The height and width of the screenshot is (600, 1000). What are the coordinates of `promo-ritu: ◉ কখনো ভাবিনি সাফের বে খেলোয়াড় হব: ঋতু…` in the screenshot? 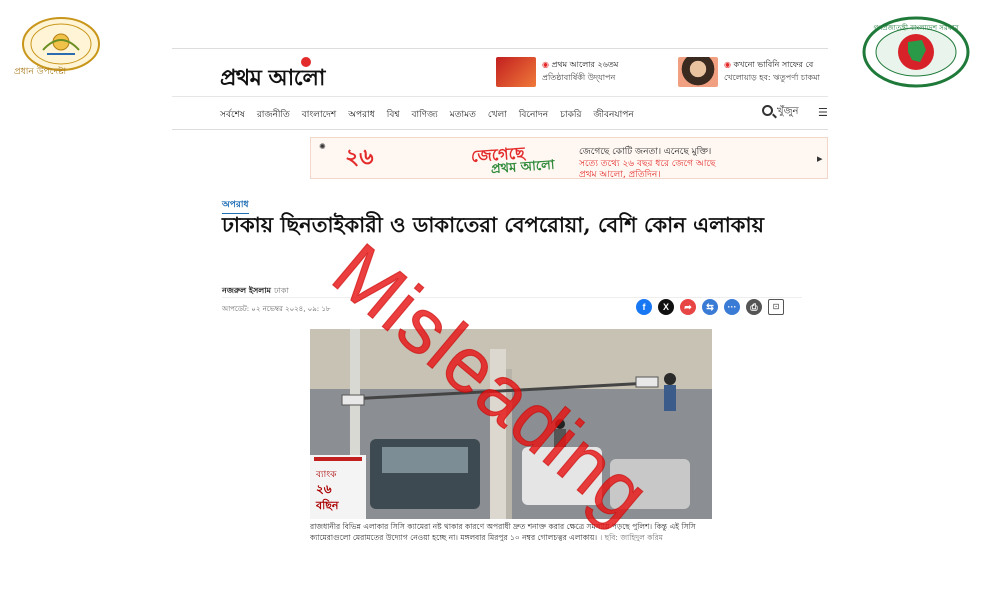 It's located at (753, 72).